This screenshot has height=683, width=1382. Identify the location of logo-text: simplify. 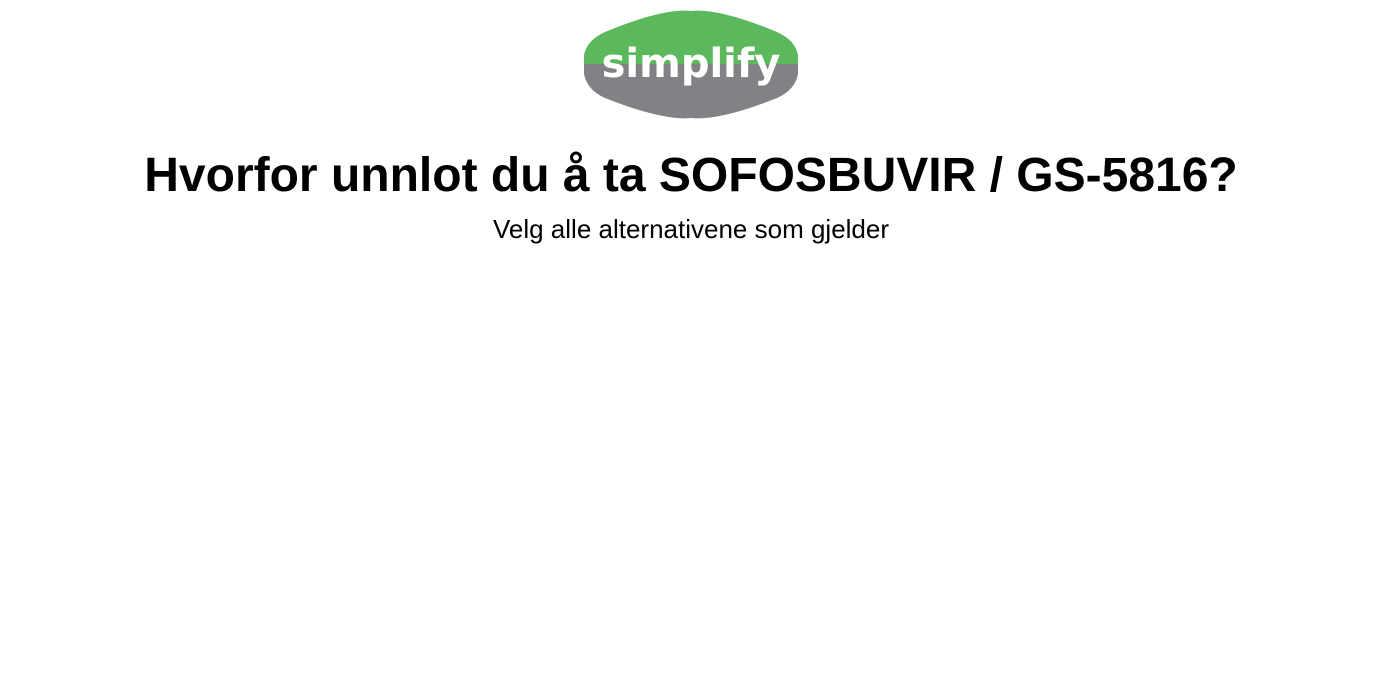
(691, 64).